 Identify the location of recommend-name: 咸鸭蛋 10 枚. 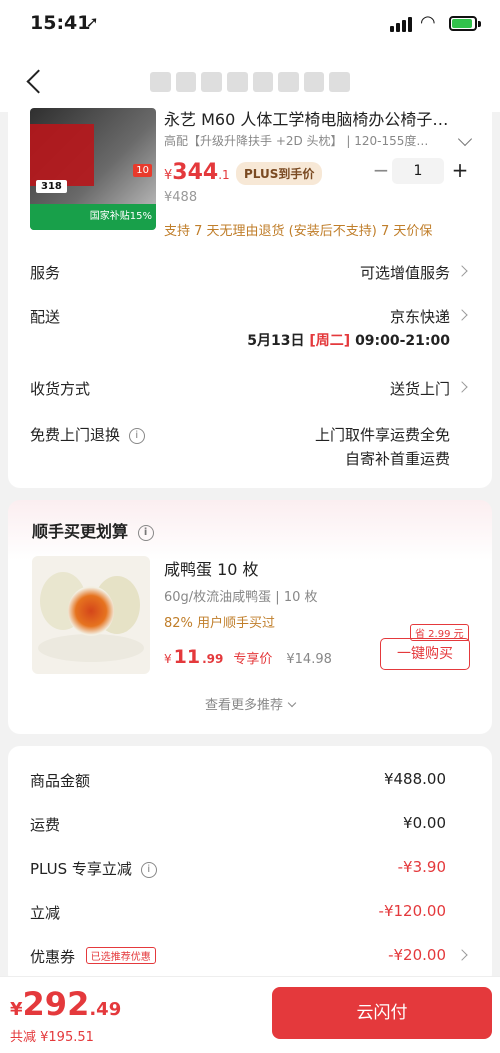
(211, 568).